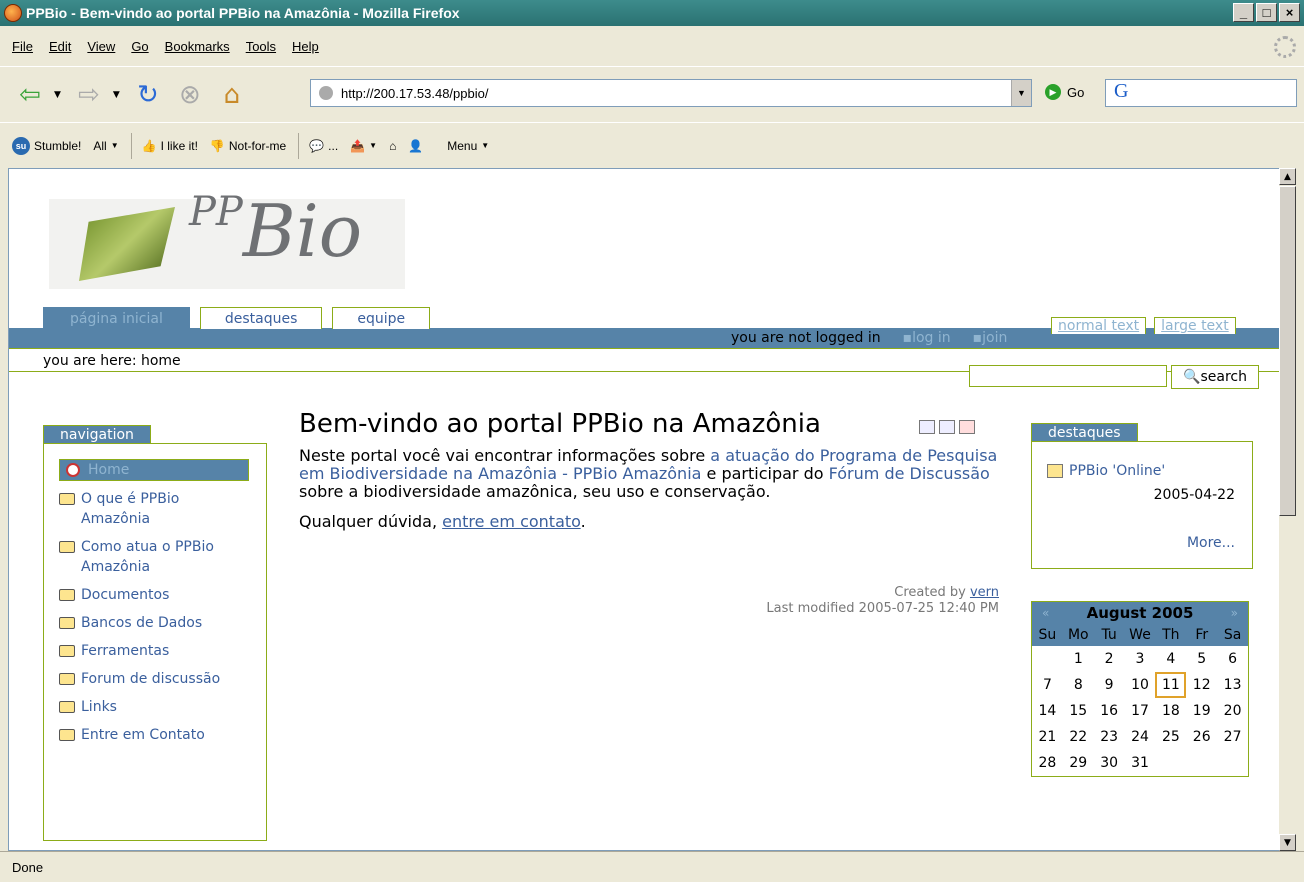  I want to click on vertical-scrollbar: ▲ ▼, so click(1287, 509).